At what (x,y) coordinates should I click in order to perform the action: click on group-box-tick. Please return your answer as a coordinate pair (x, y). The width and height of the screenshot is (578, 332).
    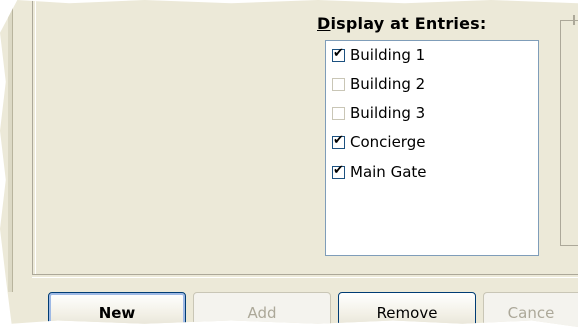
    Looking at the image, I should click on (574, 20).